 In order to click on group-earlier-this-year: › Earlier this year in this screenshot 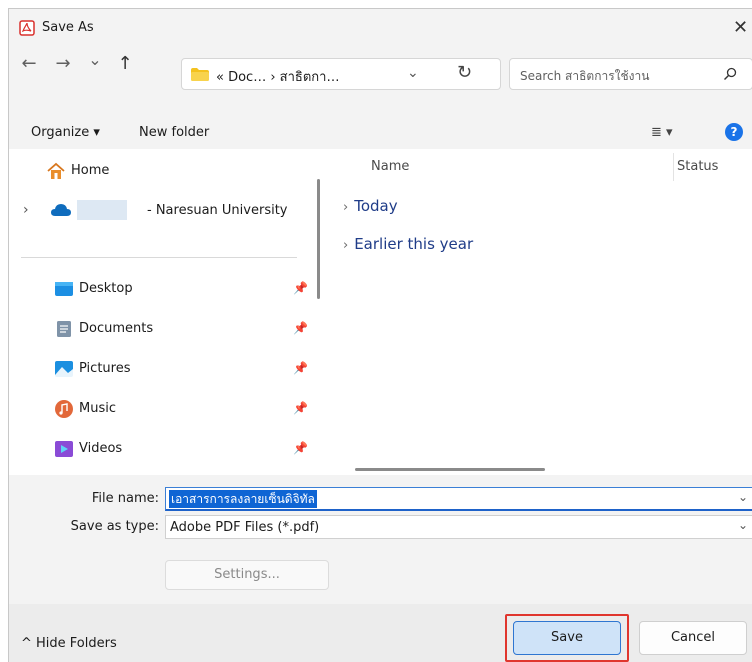, I will do `click(408, 244)`.